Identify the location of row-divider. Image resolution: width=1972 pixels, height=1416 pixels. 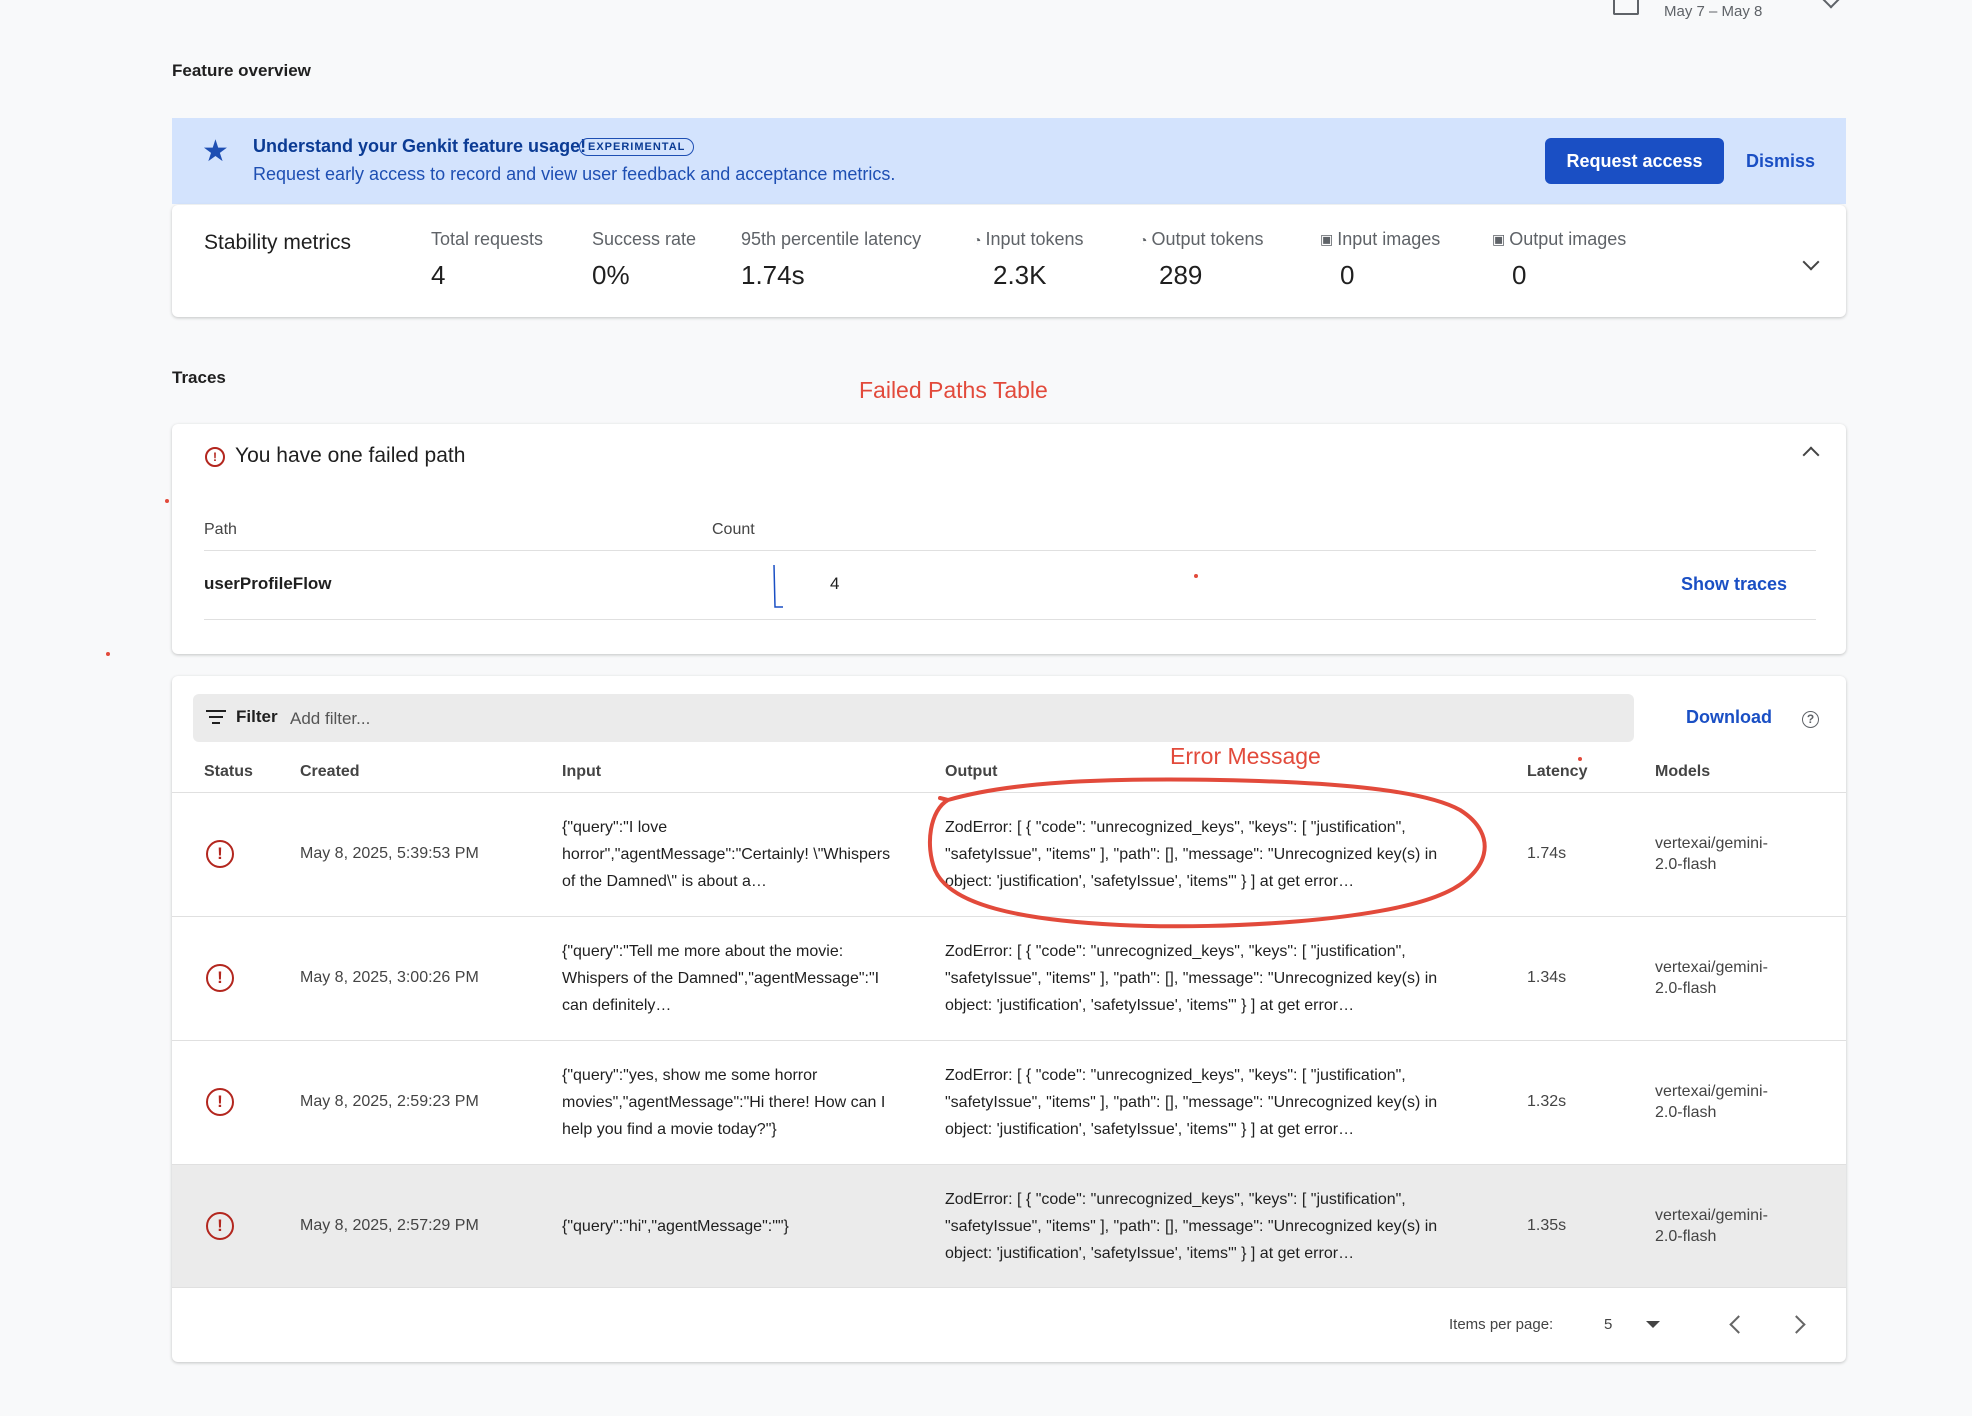
(1010, 619).